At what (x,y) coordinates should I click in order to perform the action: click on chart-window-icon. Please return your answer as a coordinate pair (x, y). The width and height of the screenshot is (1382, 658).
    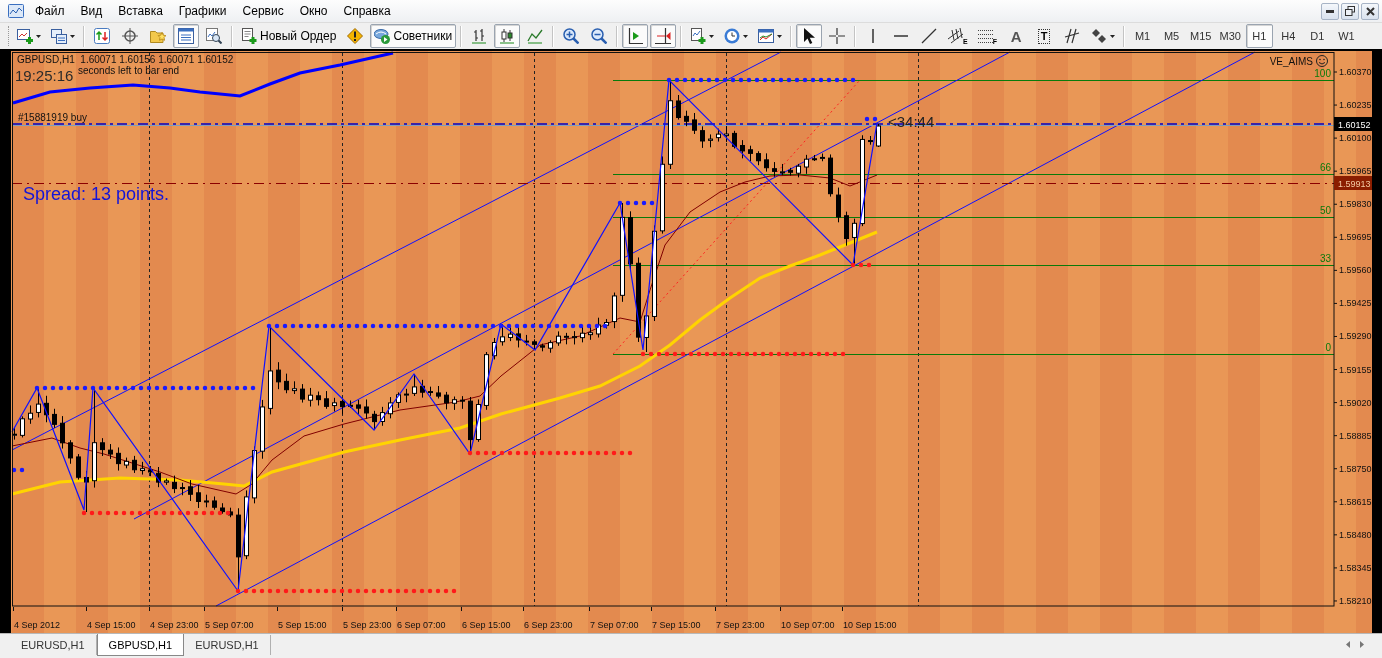
    Looking at the image, I should click on (16, 11).